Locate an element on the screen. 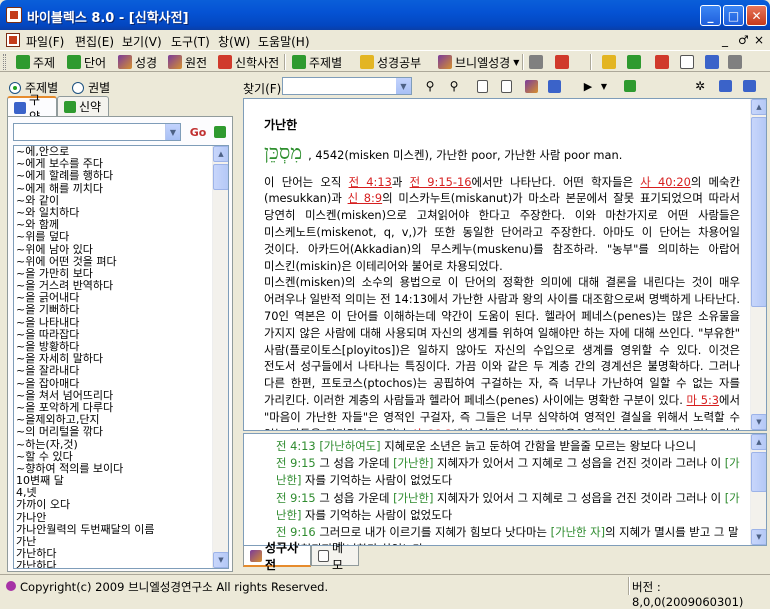  list-item: 10변째 달 is located at coordinates (114, 481).